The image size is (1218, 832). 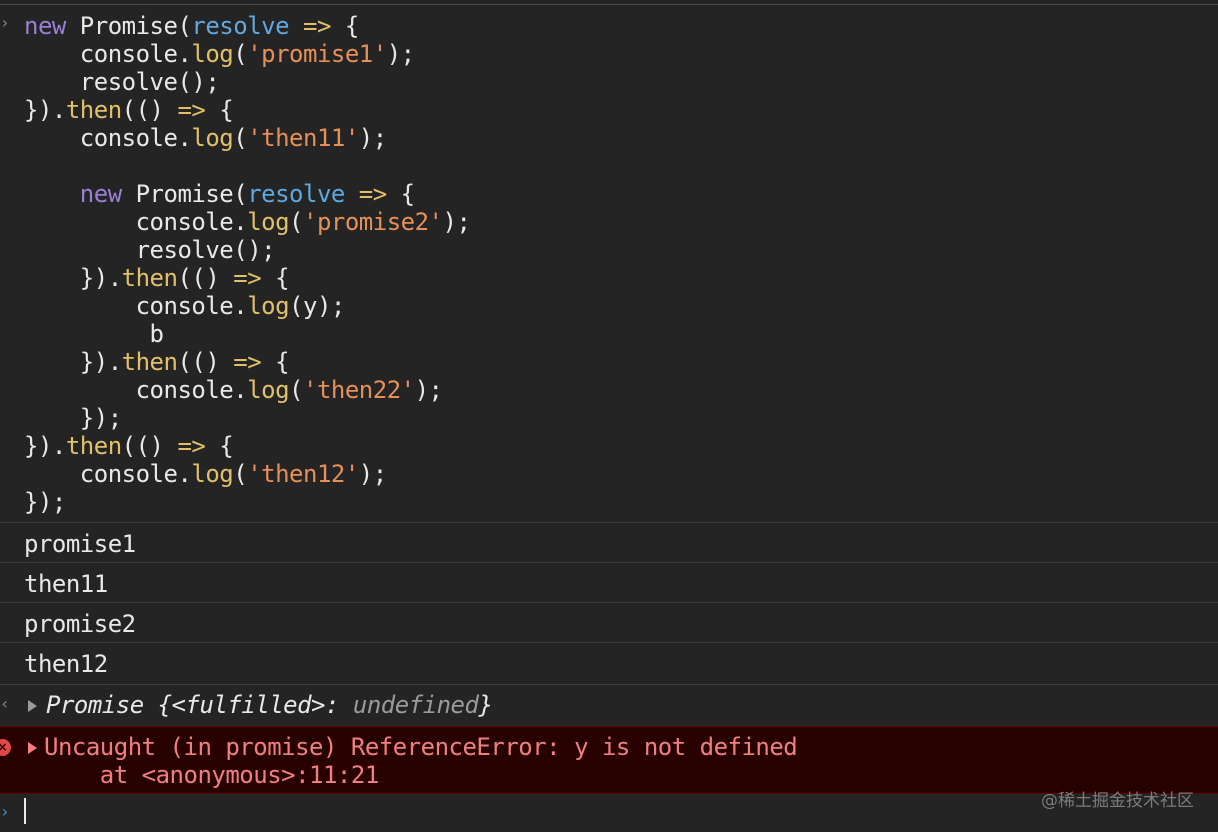 I want to click on expand-result-triangle-icon, so click(x=32, y=706).